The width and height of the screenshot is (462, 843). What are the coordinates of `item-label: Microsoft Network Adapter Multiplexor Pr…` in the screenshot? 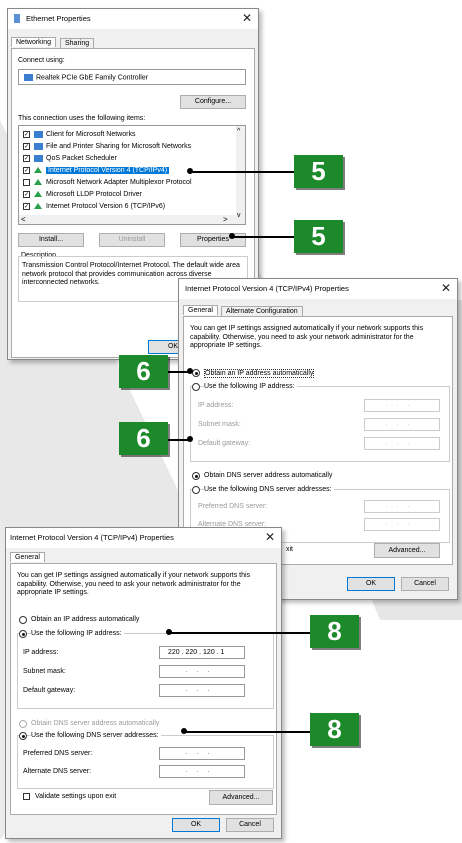 It's located at (119, 182).